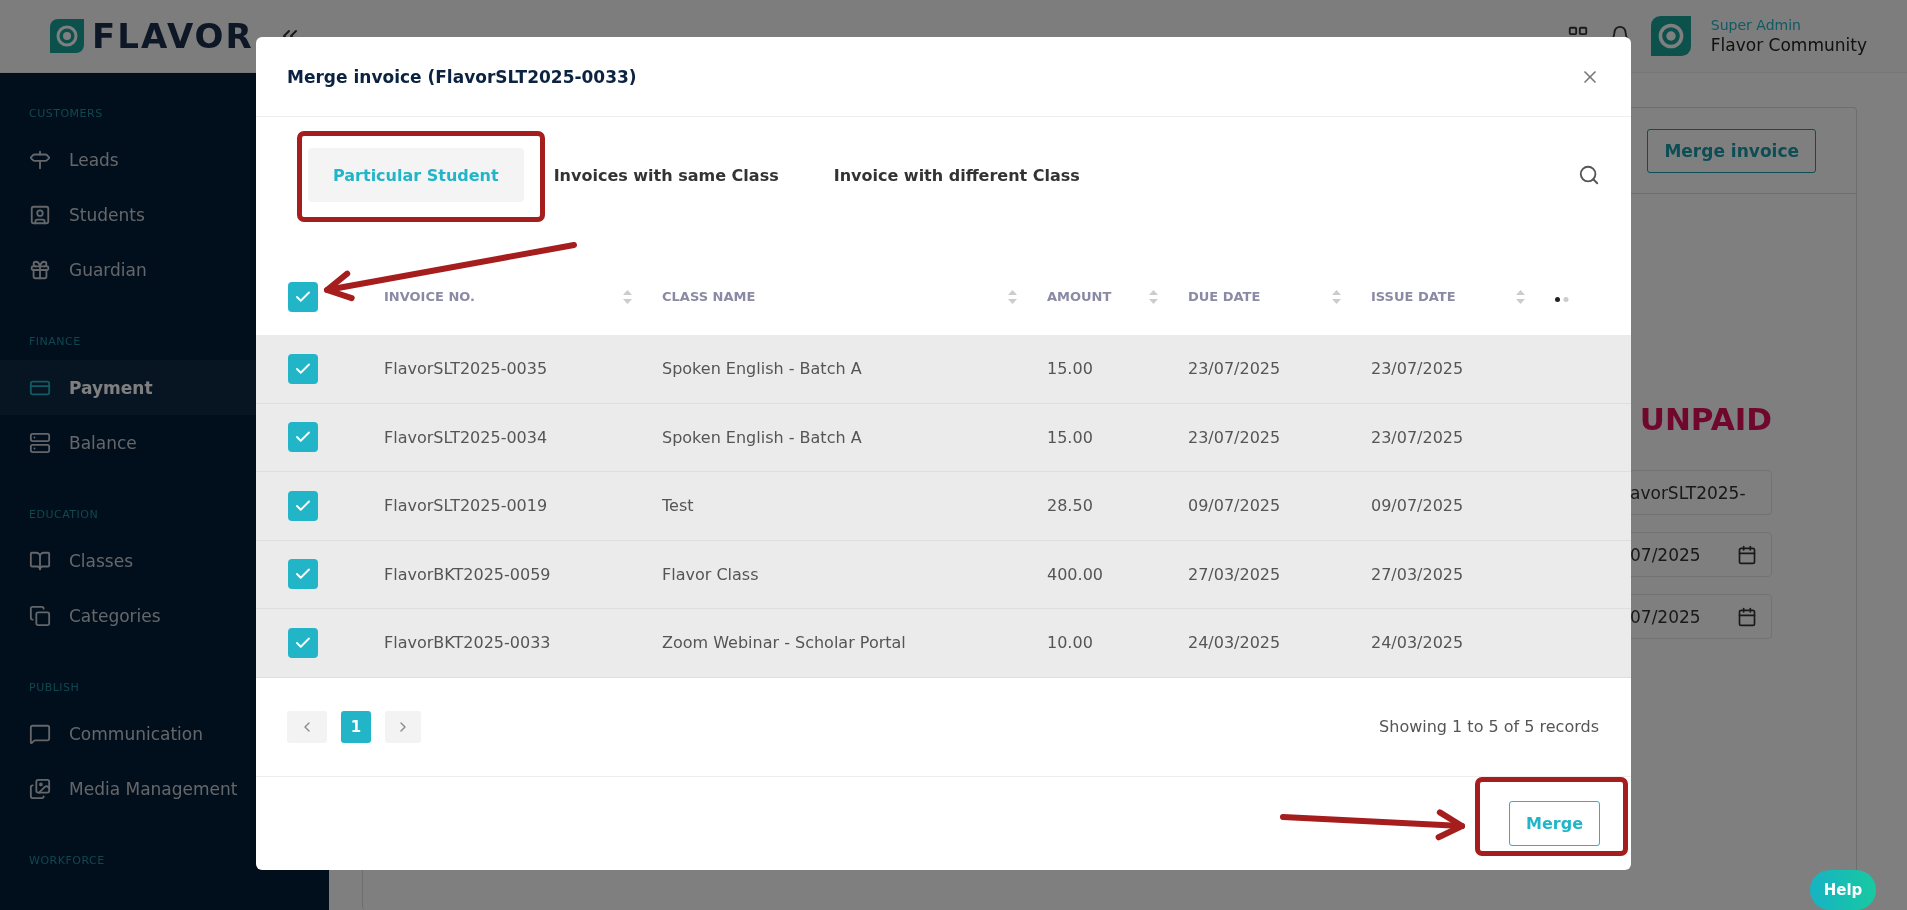 Image resolution: width=1907 pixels, height=910 pixels. What do you see at coordinates (55, 341) in the screenshot?
I see `section-title: FINANCE` at bounding box center [55, 341].